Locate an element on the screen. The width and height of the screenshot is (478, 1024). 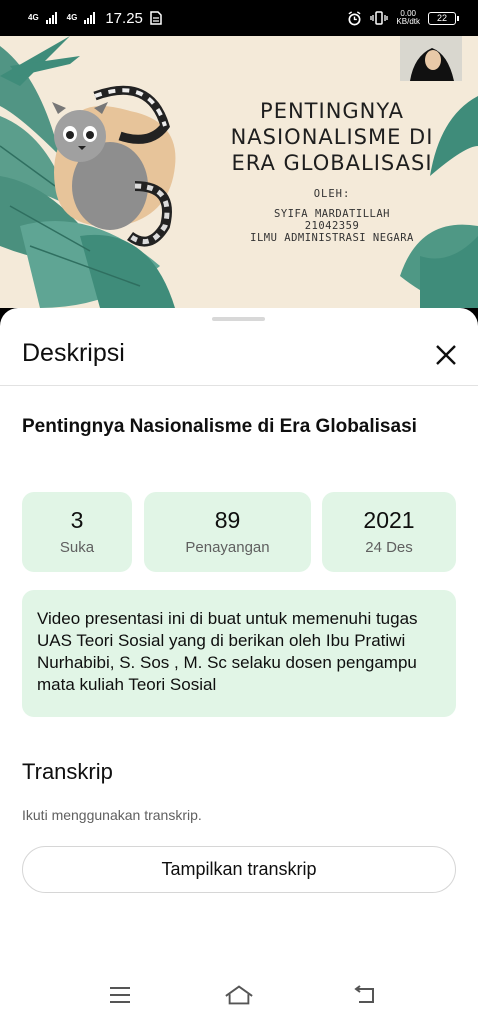
home-button is located at coordinates (239, 995).